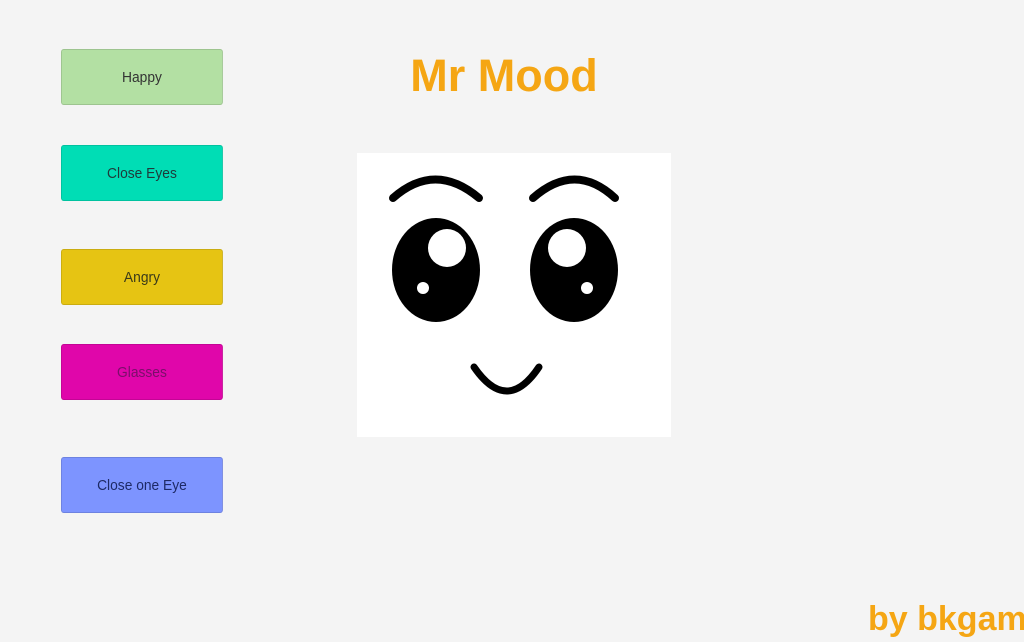  I want to click on close-eyes-button: Close Eyes, so click(142, 173).